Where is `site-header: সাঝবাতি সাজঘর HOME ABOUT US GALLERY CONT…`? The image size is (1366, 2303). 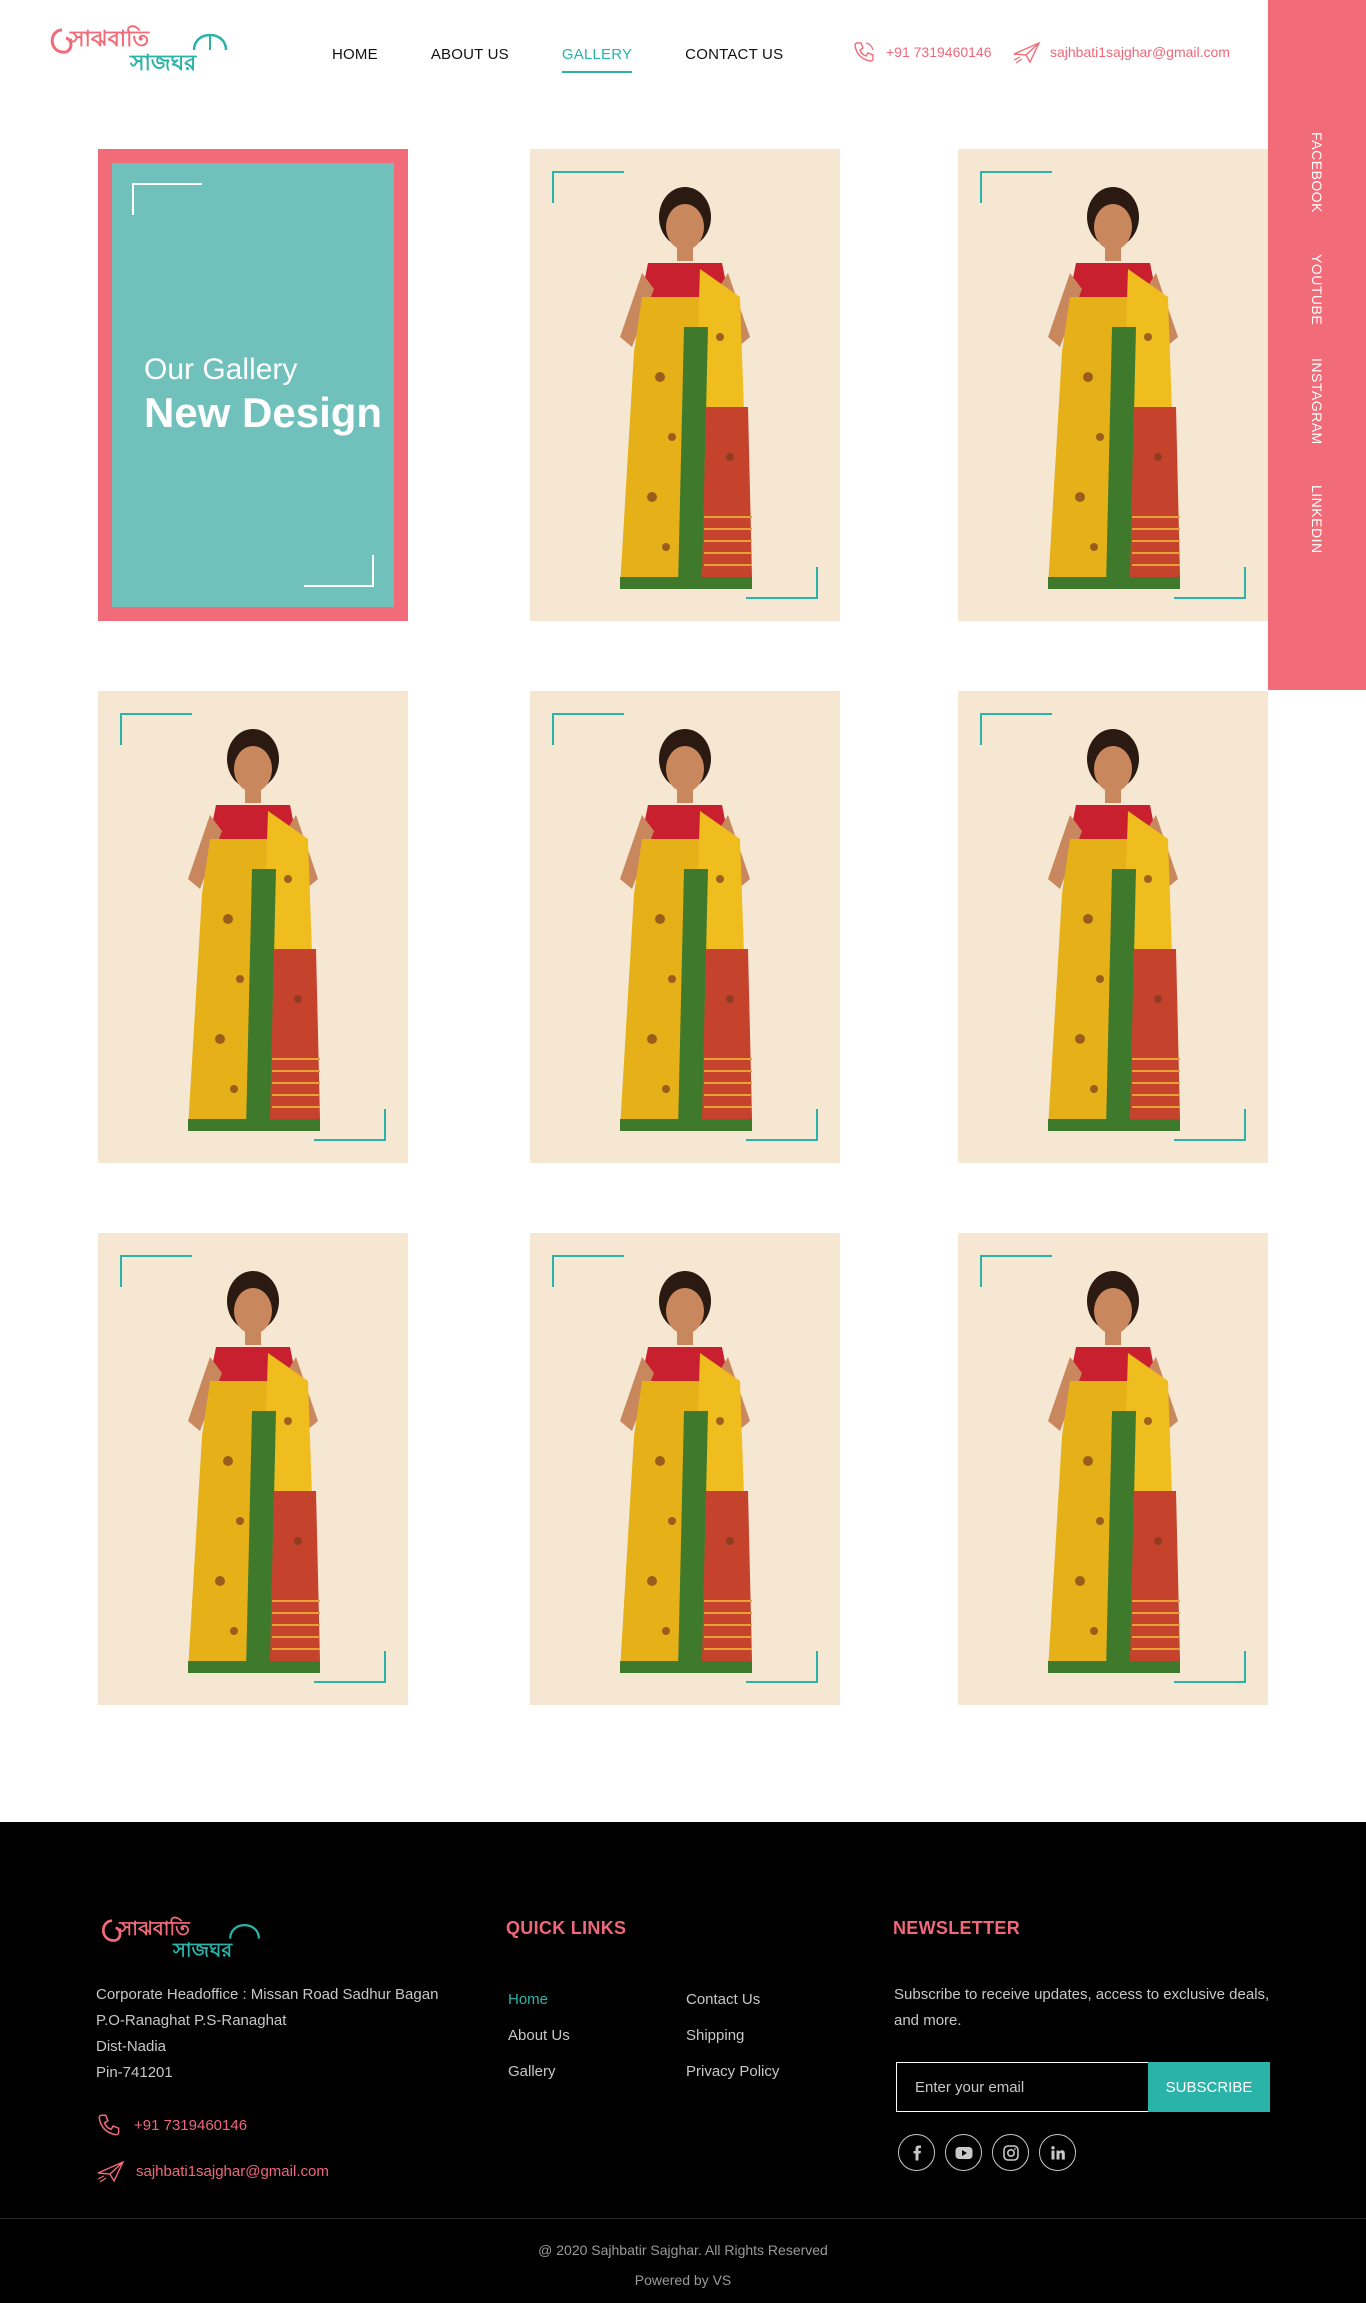 site-header: সাঝবাতি সাজঘর HOME ABOUT US GALLERY CONT… is located at coordinates (633, 55).